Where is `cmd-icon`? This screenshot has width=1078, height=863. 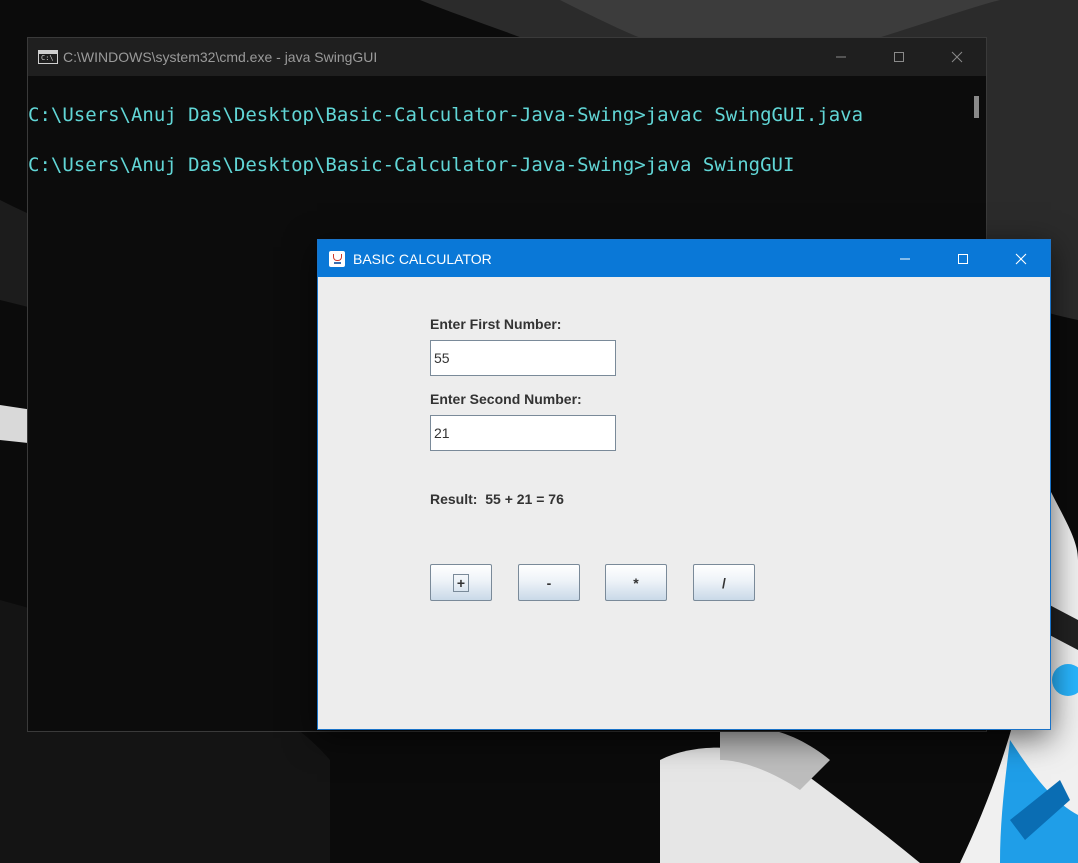 cmd-icon is located at coordinates (48, 57).